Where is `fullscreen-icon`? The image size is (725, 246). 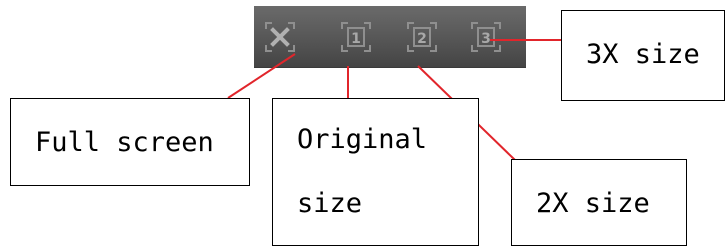
fullscreen-icon is located at coordinates (280, 37).